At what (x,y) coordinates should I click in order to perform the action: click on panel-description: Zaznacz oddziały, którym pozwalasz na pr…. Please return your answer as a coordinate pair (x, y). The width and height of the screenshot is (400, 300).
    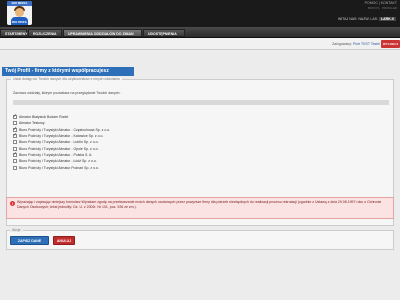
    Looking at the image, I should click on (67, 93).